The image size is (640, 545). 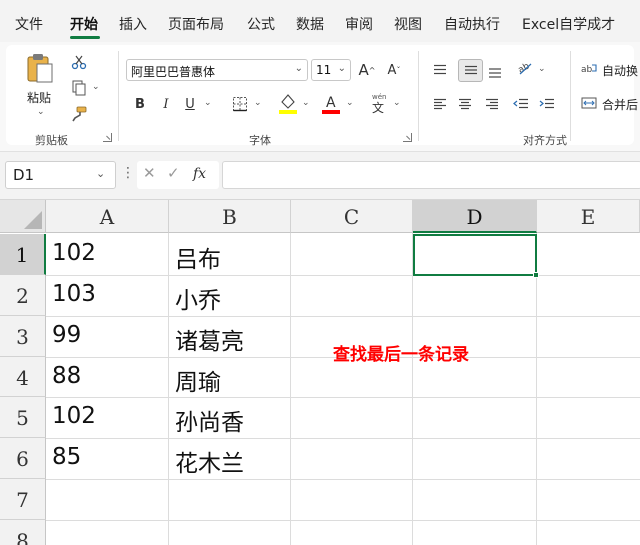 I want to click on align-center-icon, so click(x=465, y=104).